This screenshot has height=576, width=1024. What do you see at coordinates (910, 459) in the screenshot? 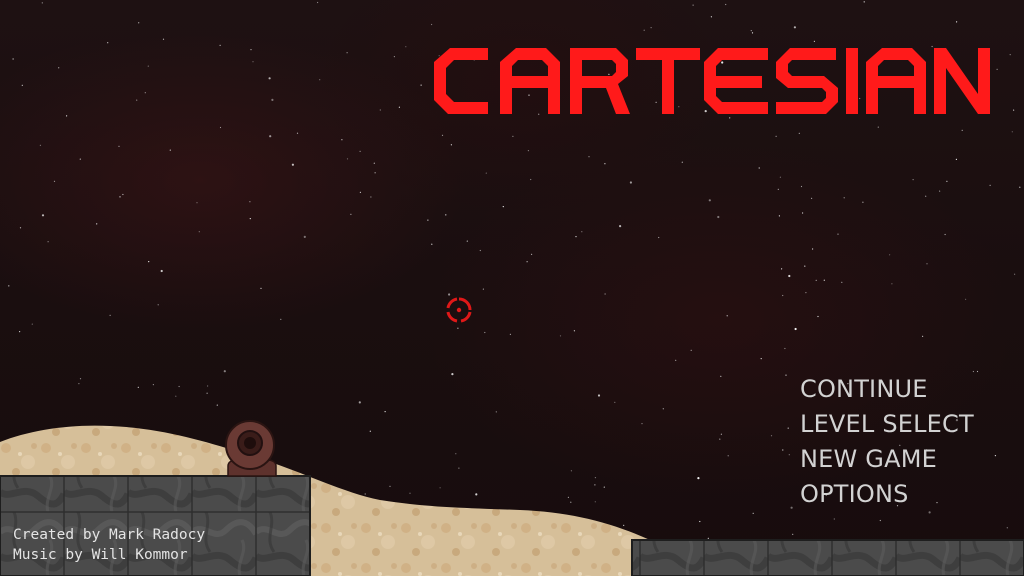
I see `menu-item-new-game: NEW GAME` at bounding box center [910, 459].